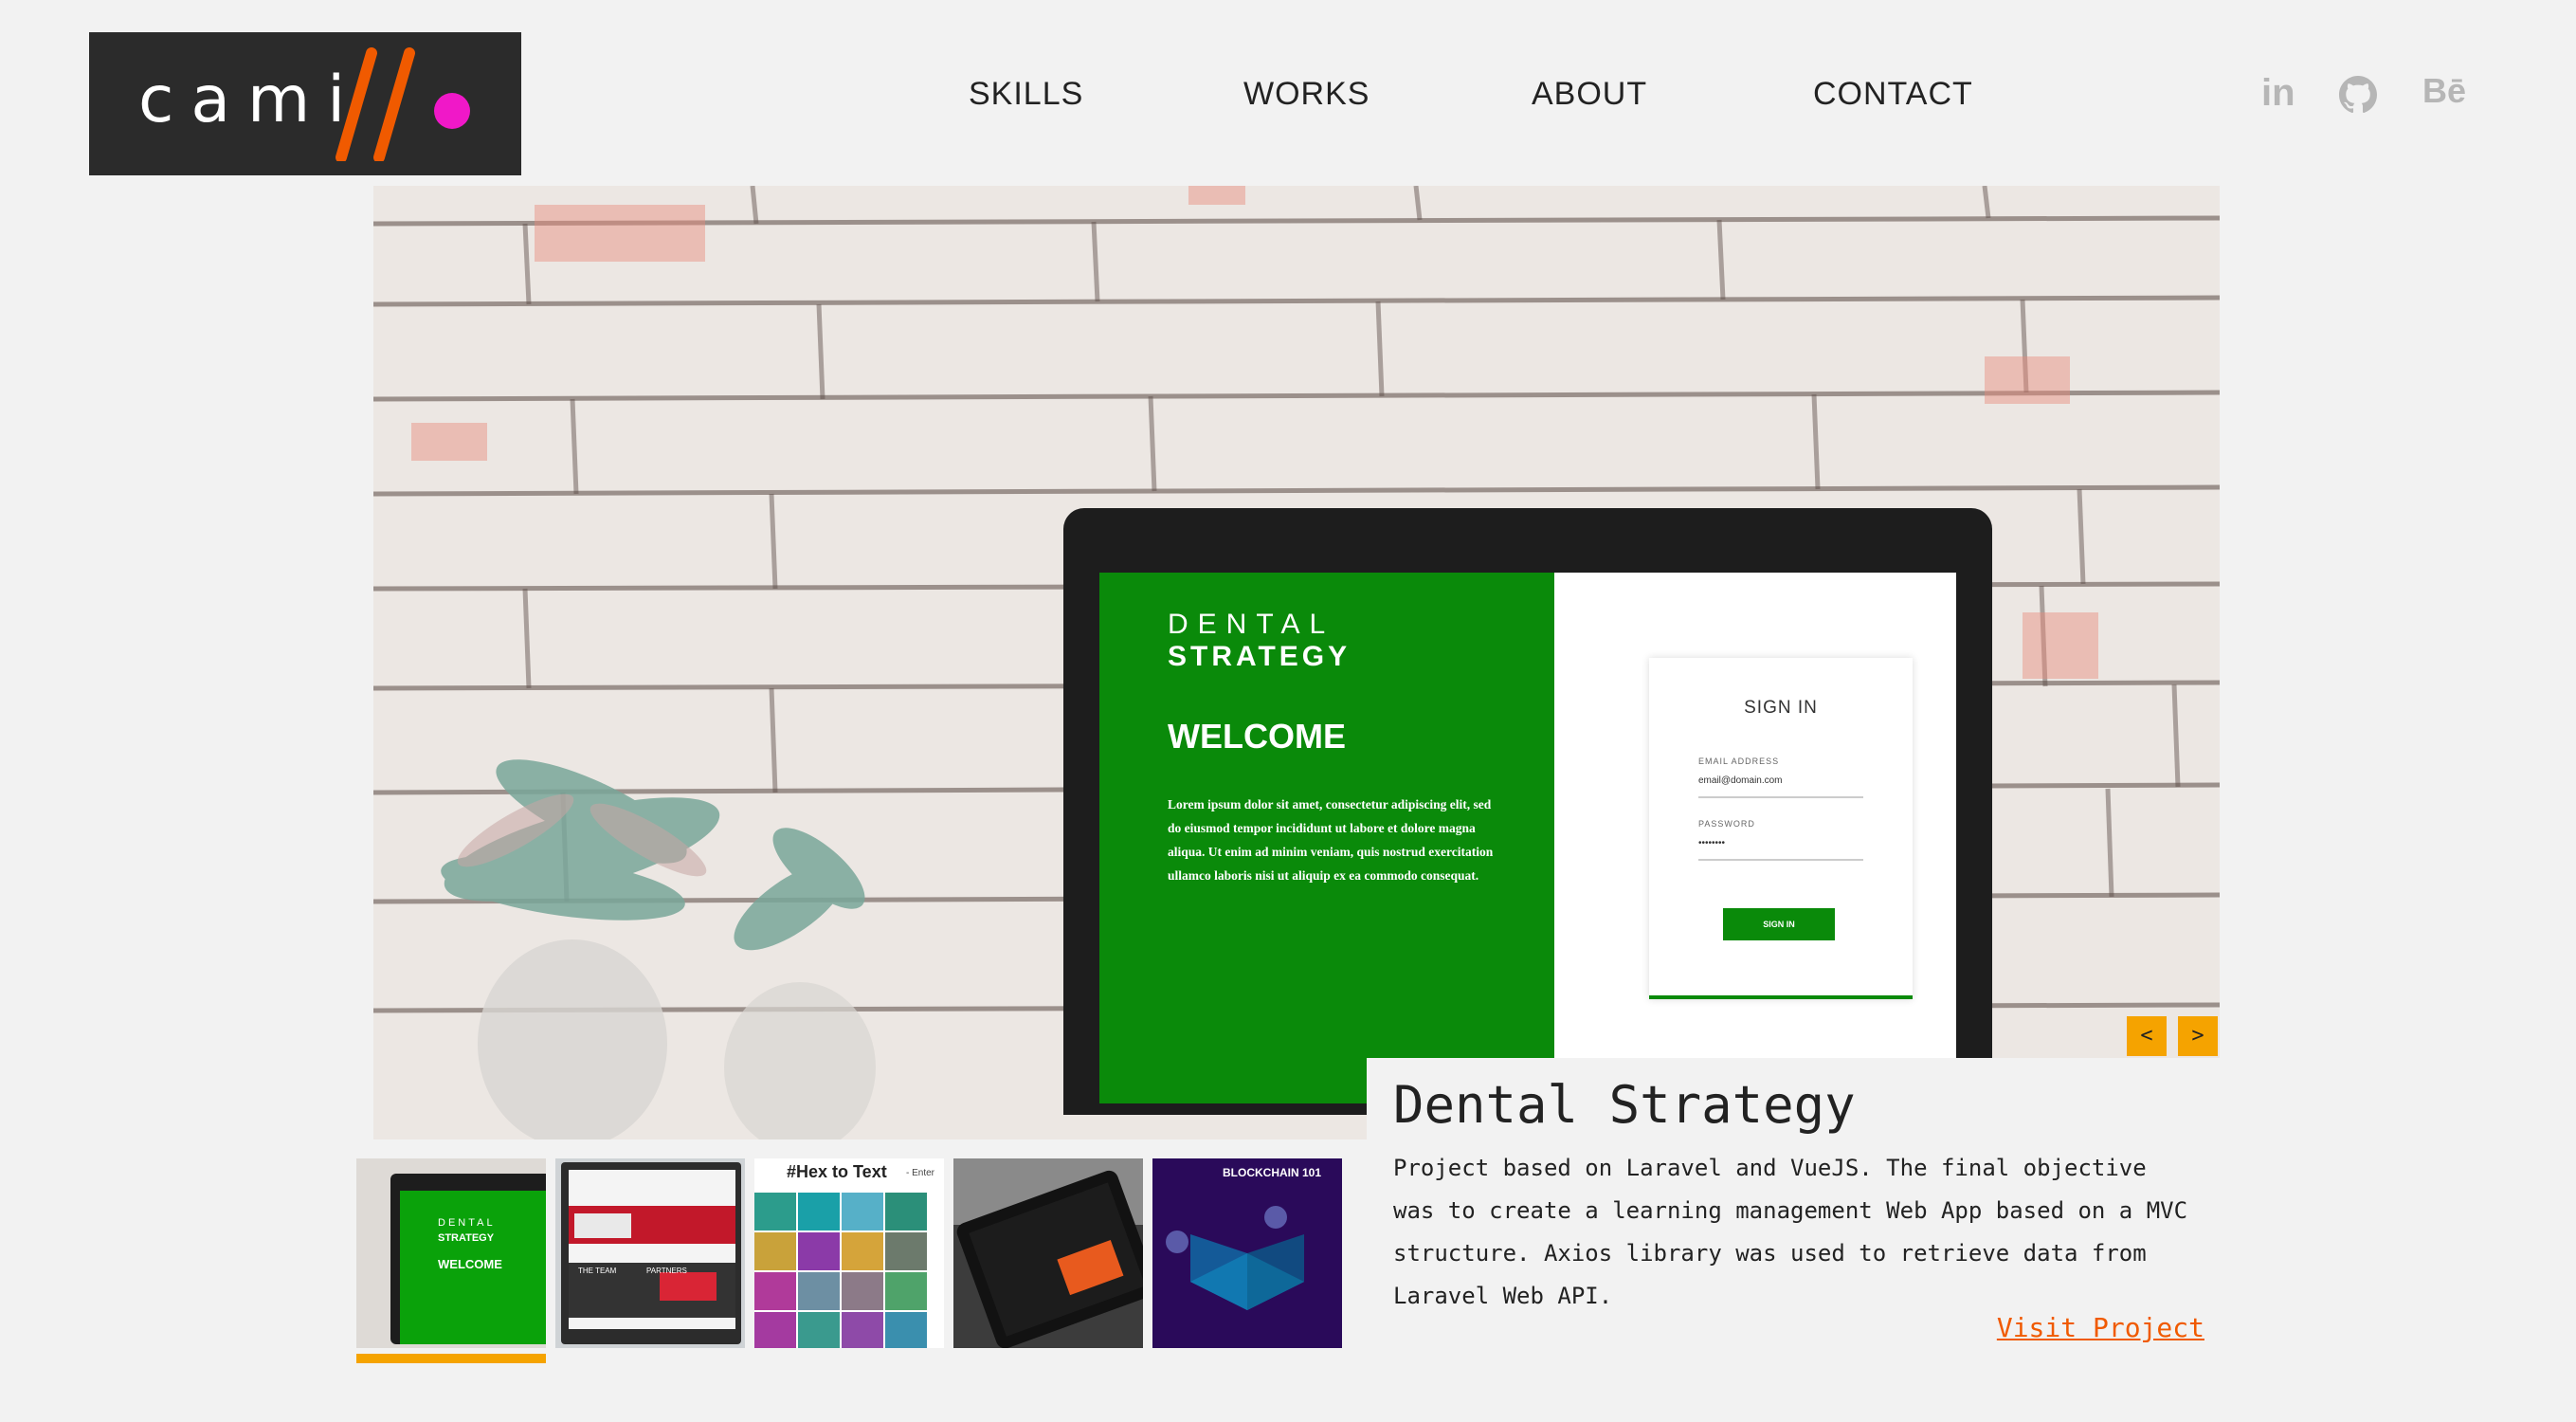 Image resolution: width=2576 pixels, height=1422 pixels. I want to click on project-title: Dental Strategy, so click(1624, 1105).